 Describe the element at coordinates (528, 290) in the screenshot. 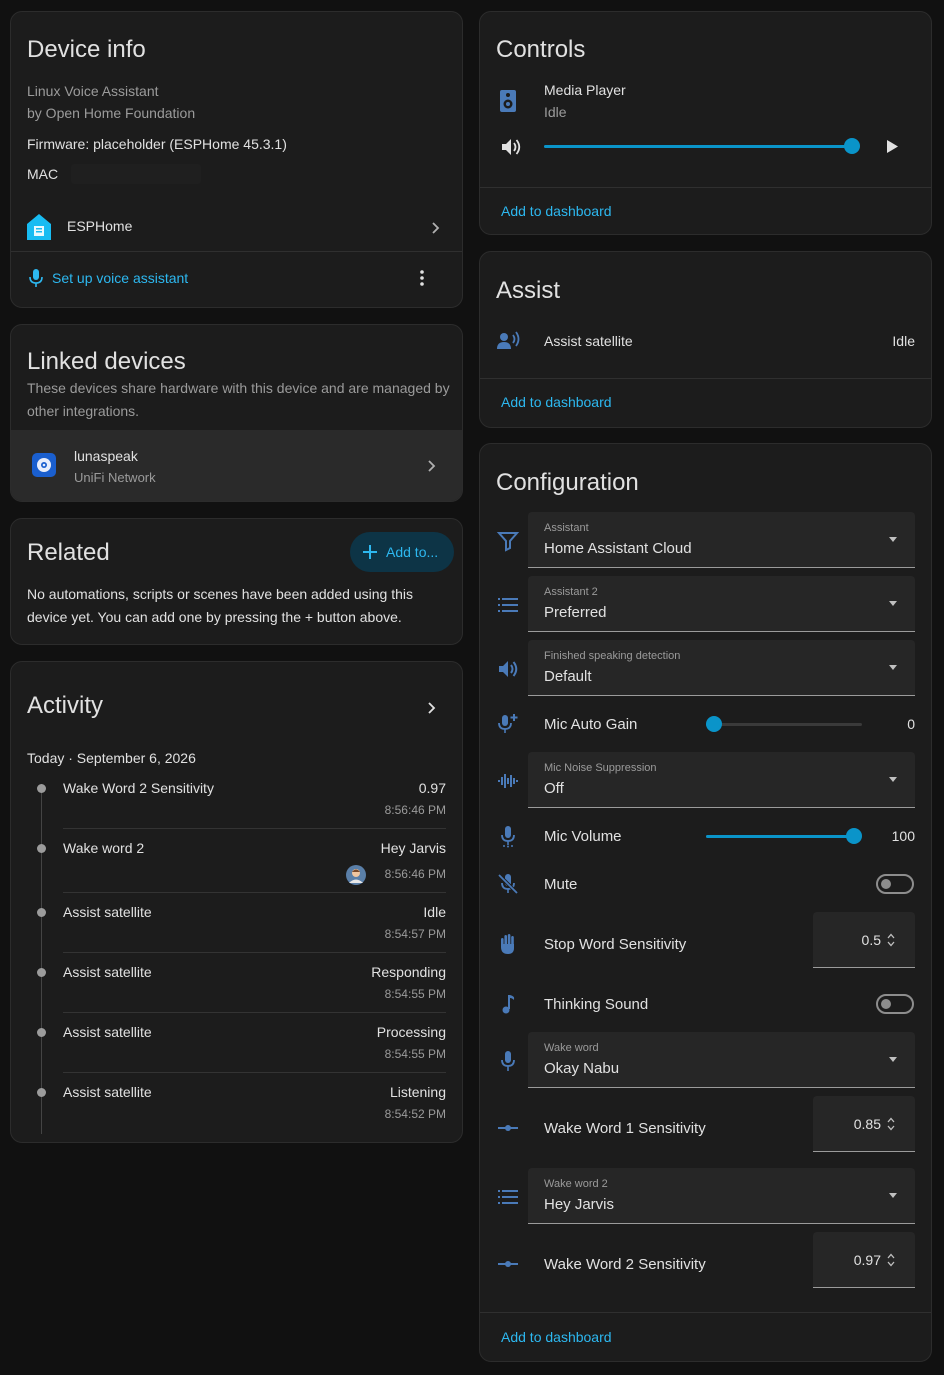

I see `assist-title: Assist` at that location.